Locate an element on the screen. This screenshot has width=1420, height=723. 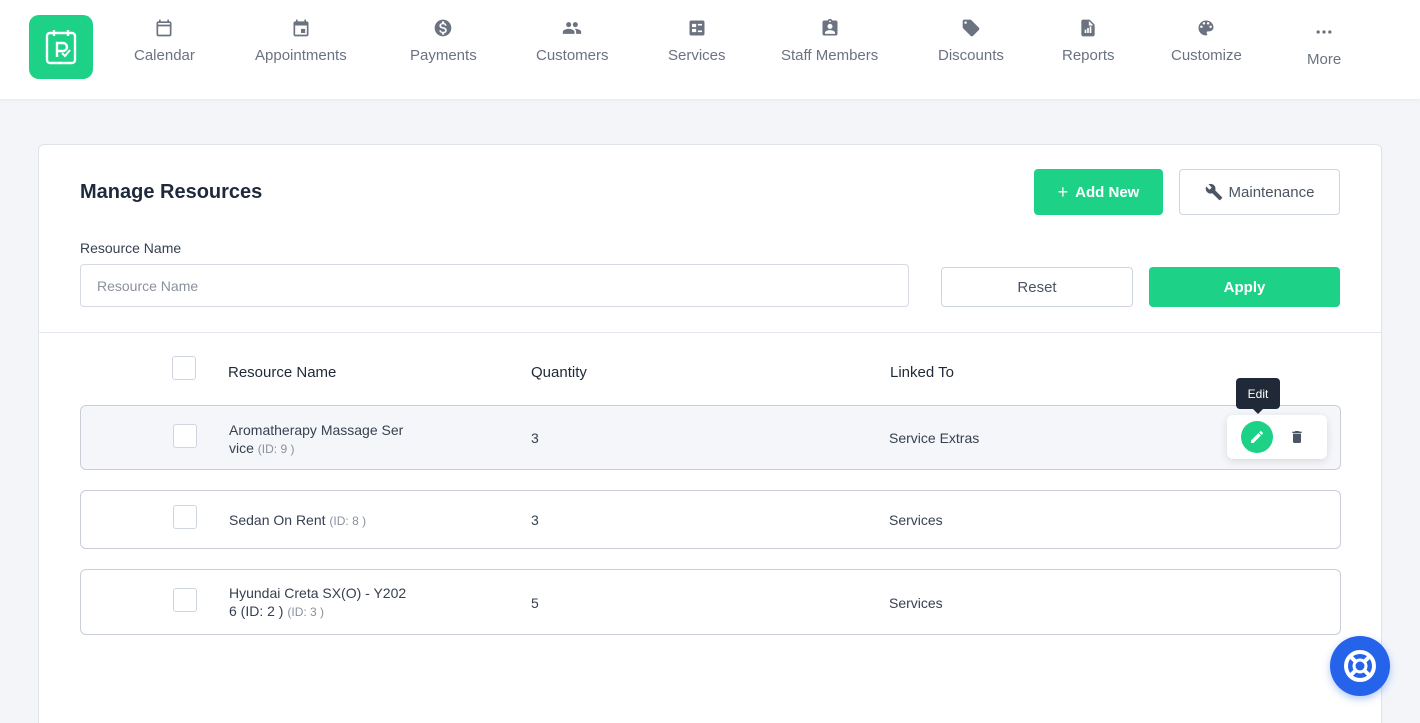
resource-name-text-cont: 6 (ID: 2 ) is located at coordinates (256, 611).